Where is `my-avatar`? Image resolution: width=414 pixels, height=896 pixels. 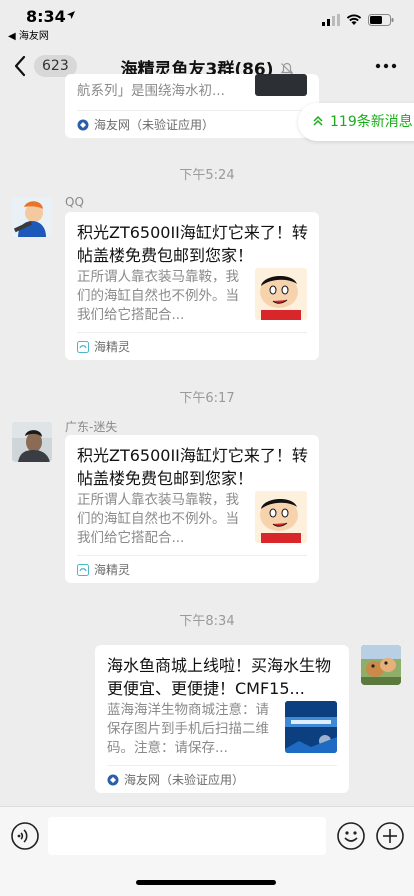 my-avatar is located at coordinates (381, 665).